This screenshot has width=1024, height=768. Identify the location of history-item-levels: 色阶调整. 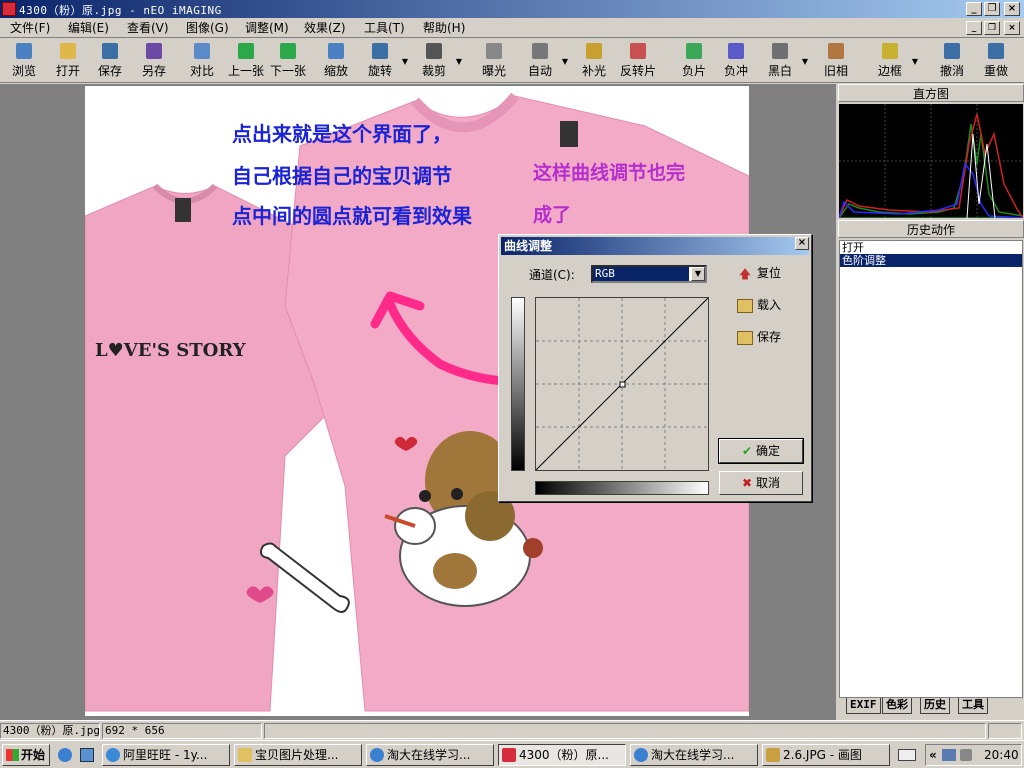
(931, 260).